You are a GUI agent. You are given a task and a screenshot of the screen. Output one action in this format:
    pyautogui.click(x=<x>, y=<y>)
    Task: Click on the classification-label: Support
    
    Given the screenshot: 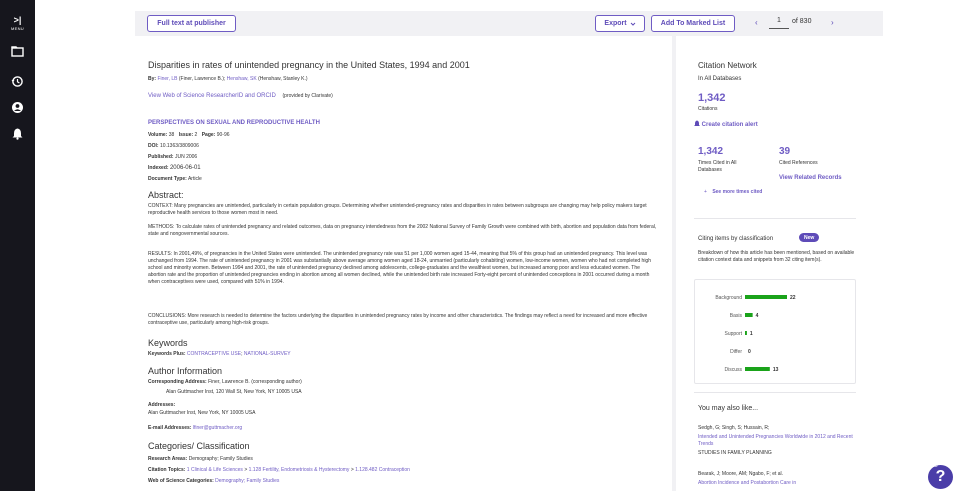 What is the action you would take?
    pyautogui.click(x=733, y=334)
    